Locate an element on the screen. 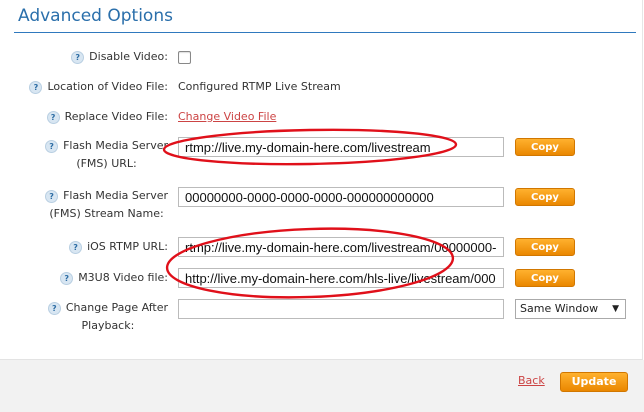 This screenshot has height=412, width=644. title-divider is located at coordinates (325, 32).